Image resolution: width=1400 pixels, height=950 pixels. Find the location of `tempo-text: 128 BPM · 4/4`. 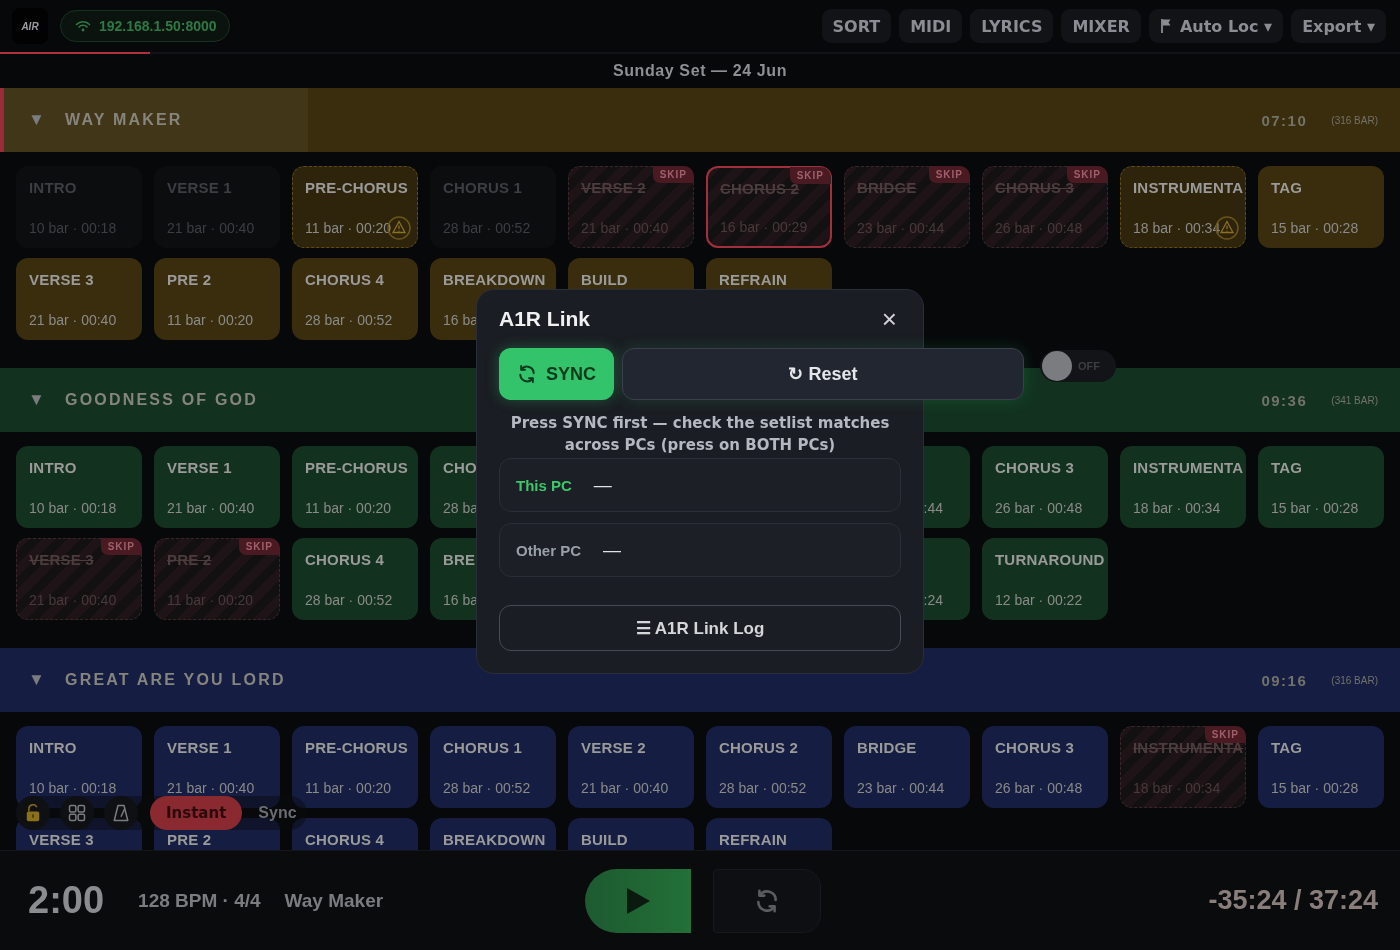

tempo-text: 128 BPM · 4/4 is located at coordinates (199, 900).